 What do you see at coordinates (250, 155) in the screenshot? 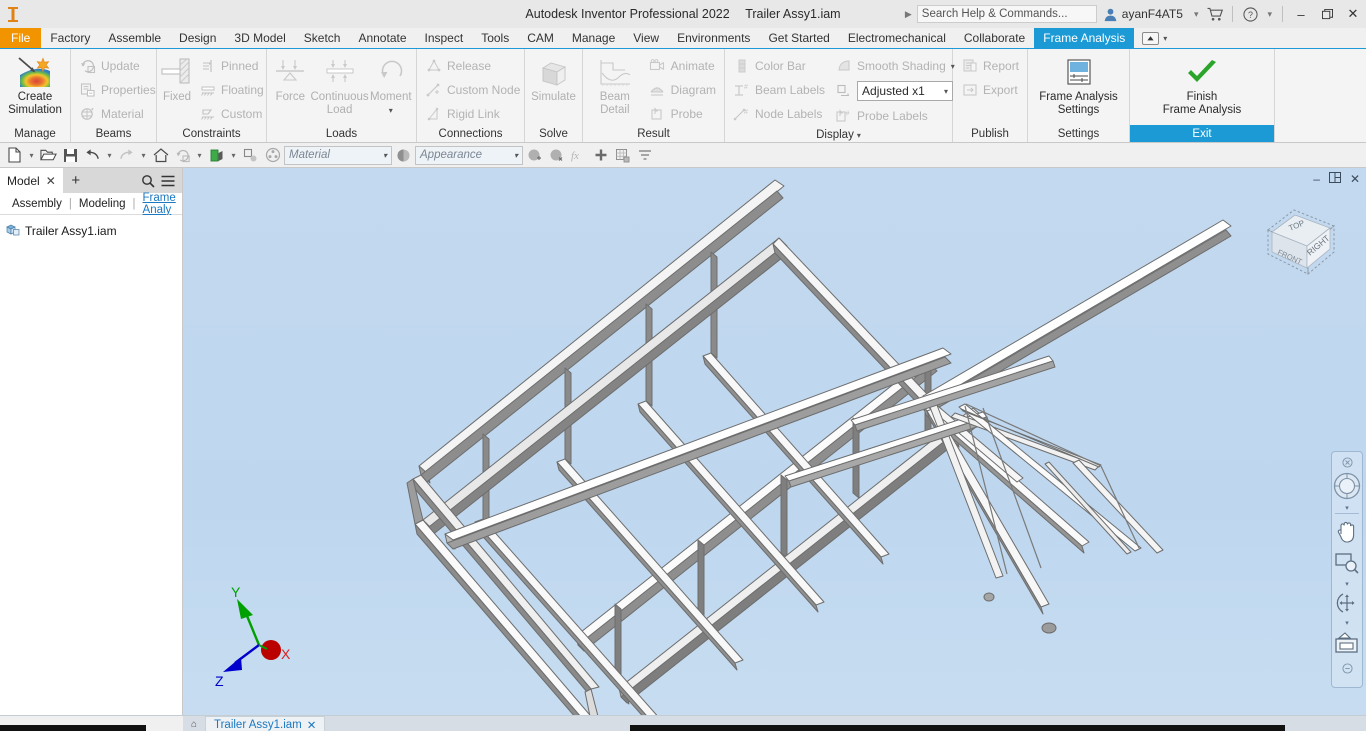
I see `select-icon` at bounding box center [250, 155].